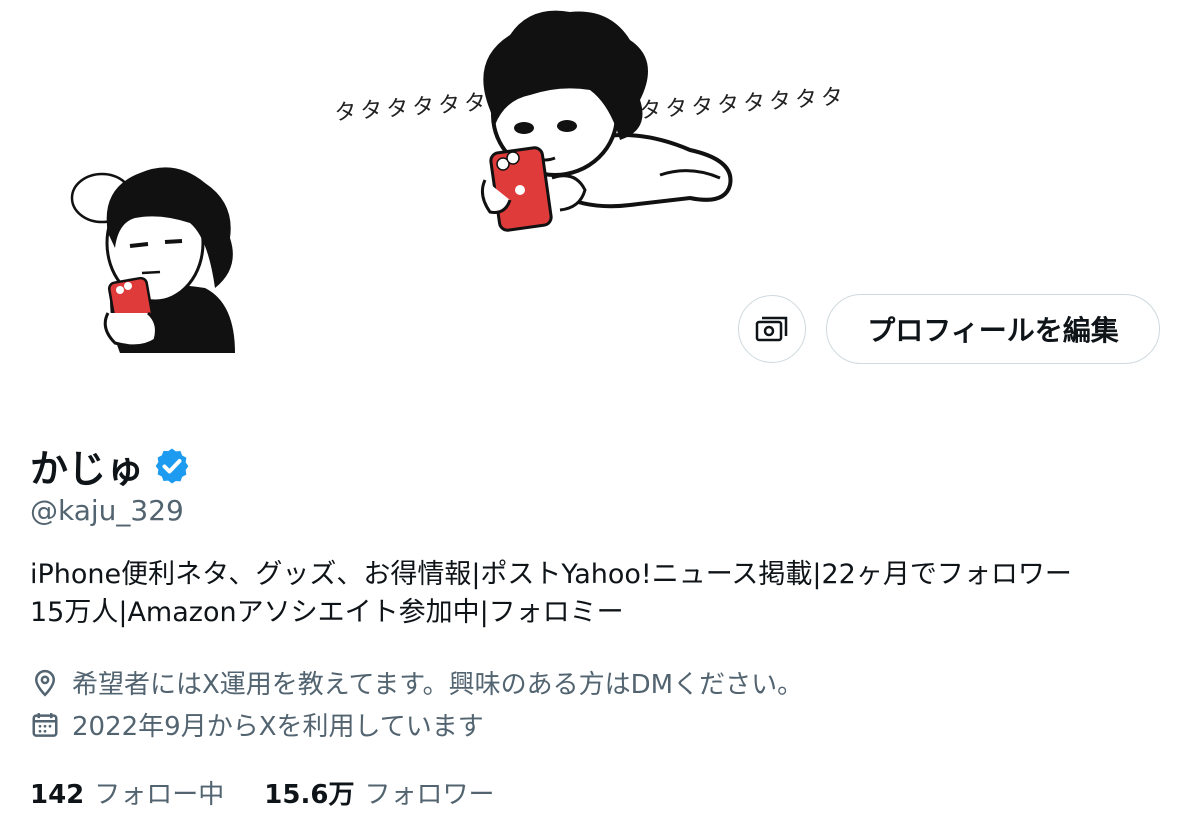 The height and width of the screenshot is (838, 1190). I want to click on location-text: 希望者にはX運用を教えてます。興味のある方はDMください。, so click(438, 685).